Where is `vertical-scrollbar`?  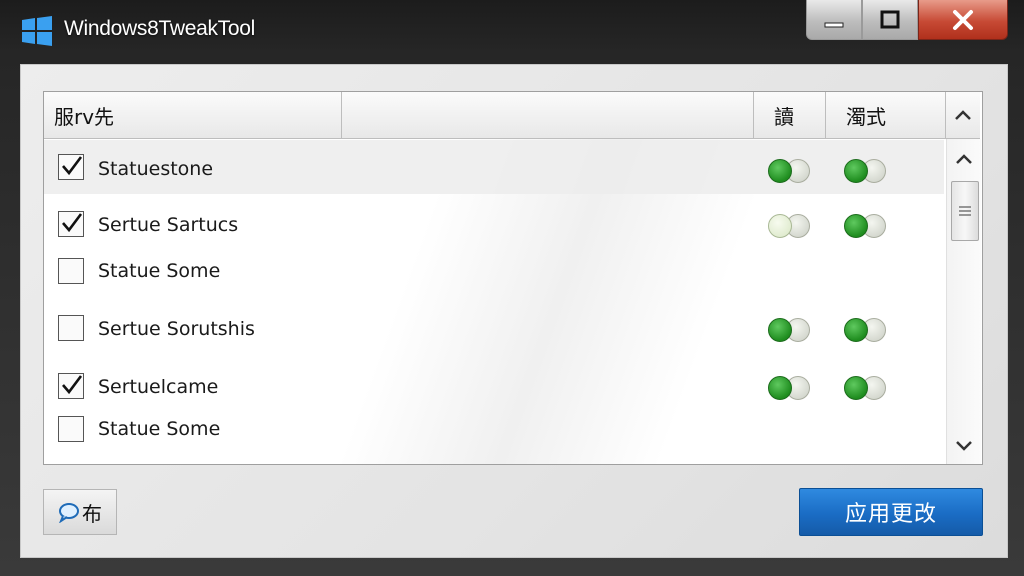 vertical-scrollbar is located at coordinates (963, 301).